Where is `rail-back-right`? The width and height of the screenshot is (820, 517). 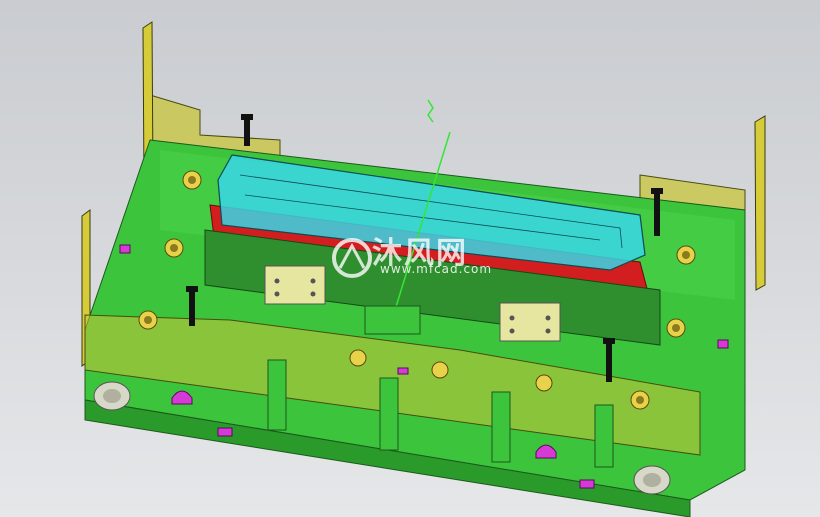 rail-back-right is located at coordinates (760, 203).